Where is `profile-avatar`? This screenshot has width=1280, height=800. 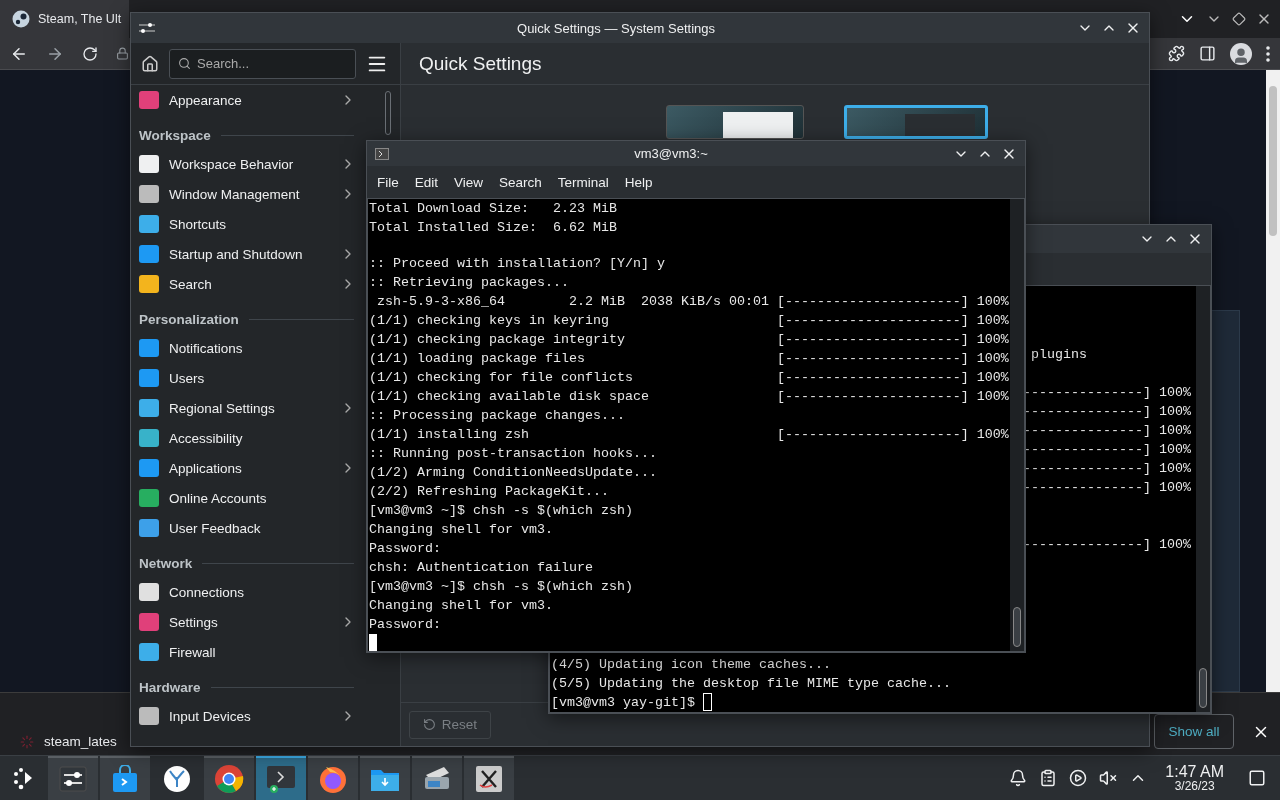 profile-avatar is located at coordinates (1241, 53).